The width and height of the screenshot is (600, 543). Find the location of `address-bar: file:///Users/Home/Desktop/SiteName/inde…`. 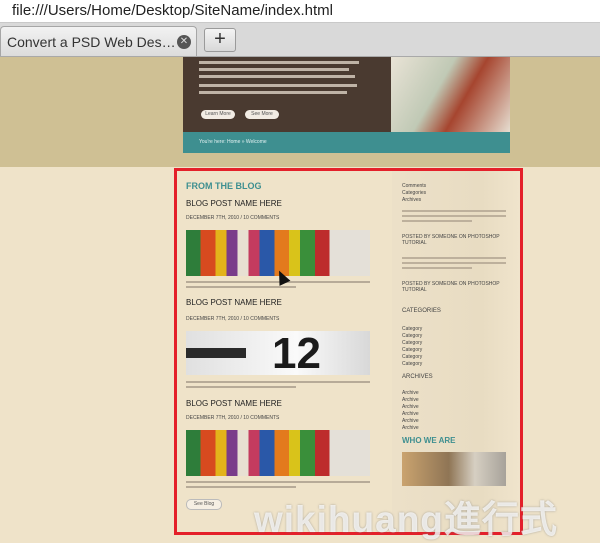

address-bar: file:///Users/Home/Desktop/SiteName/inde… is located at coordinates (300, 11).